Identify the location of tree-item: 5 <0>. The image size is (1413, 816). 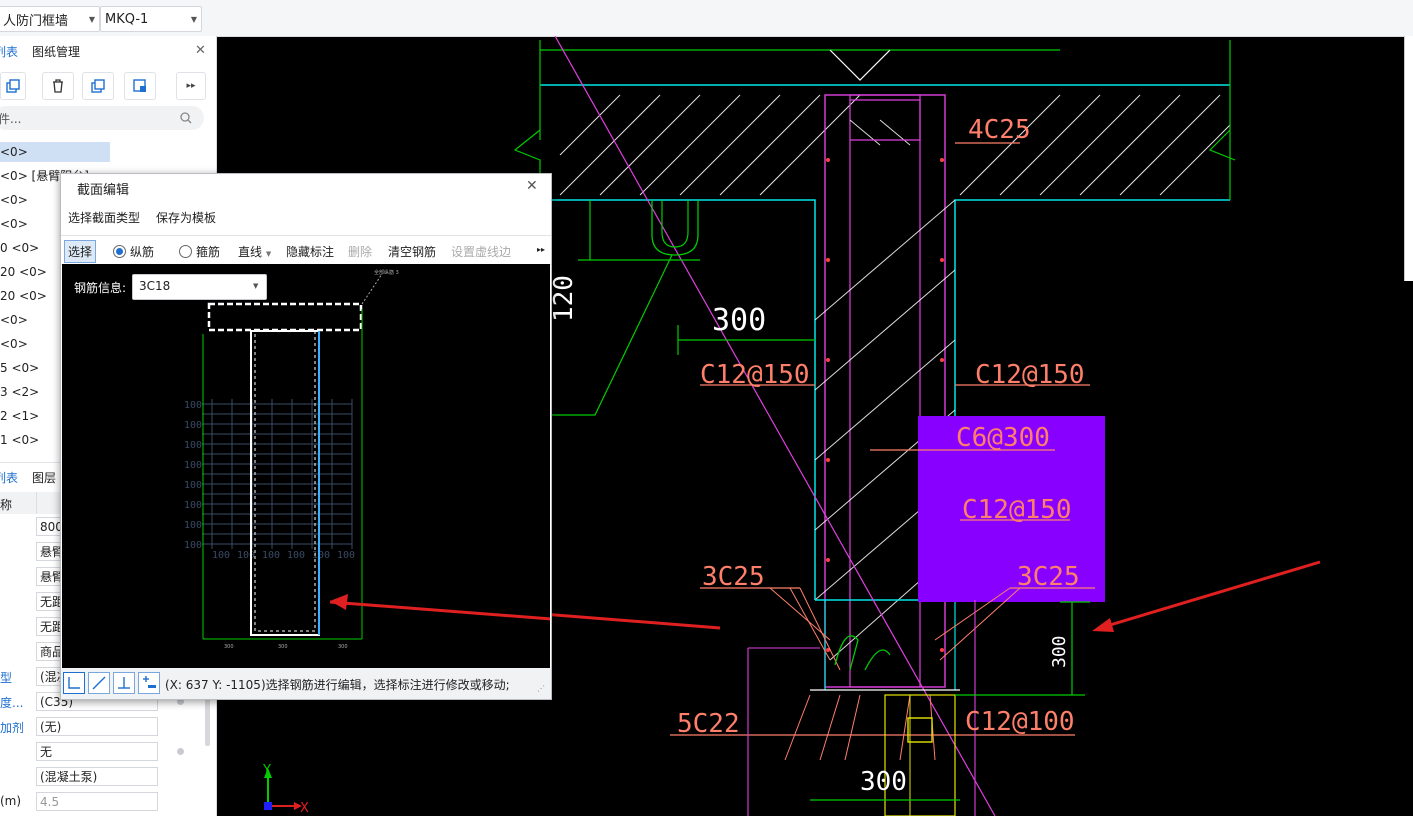
(19, 368).